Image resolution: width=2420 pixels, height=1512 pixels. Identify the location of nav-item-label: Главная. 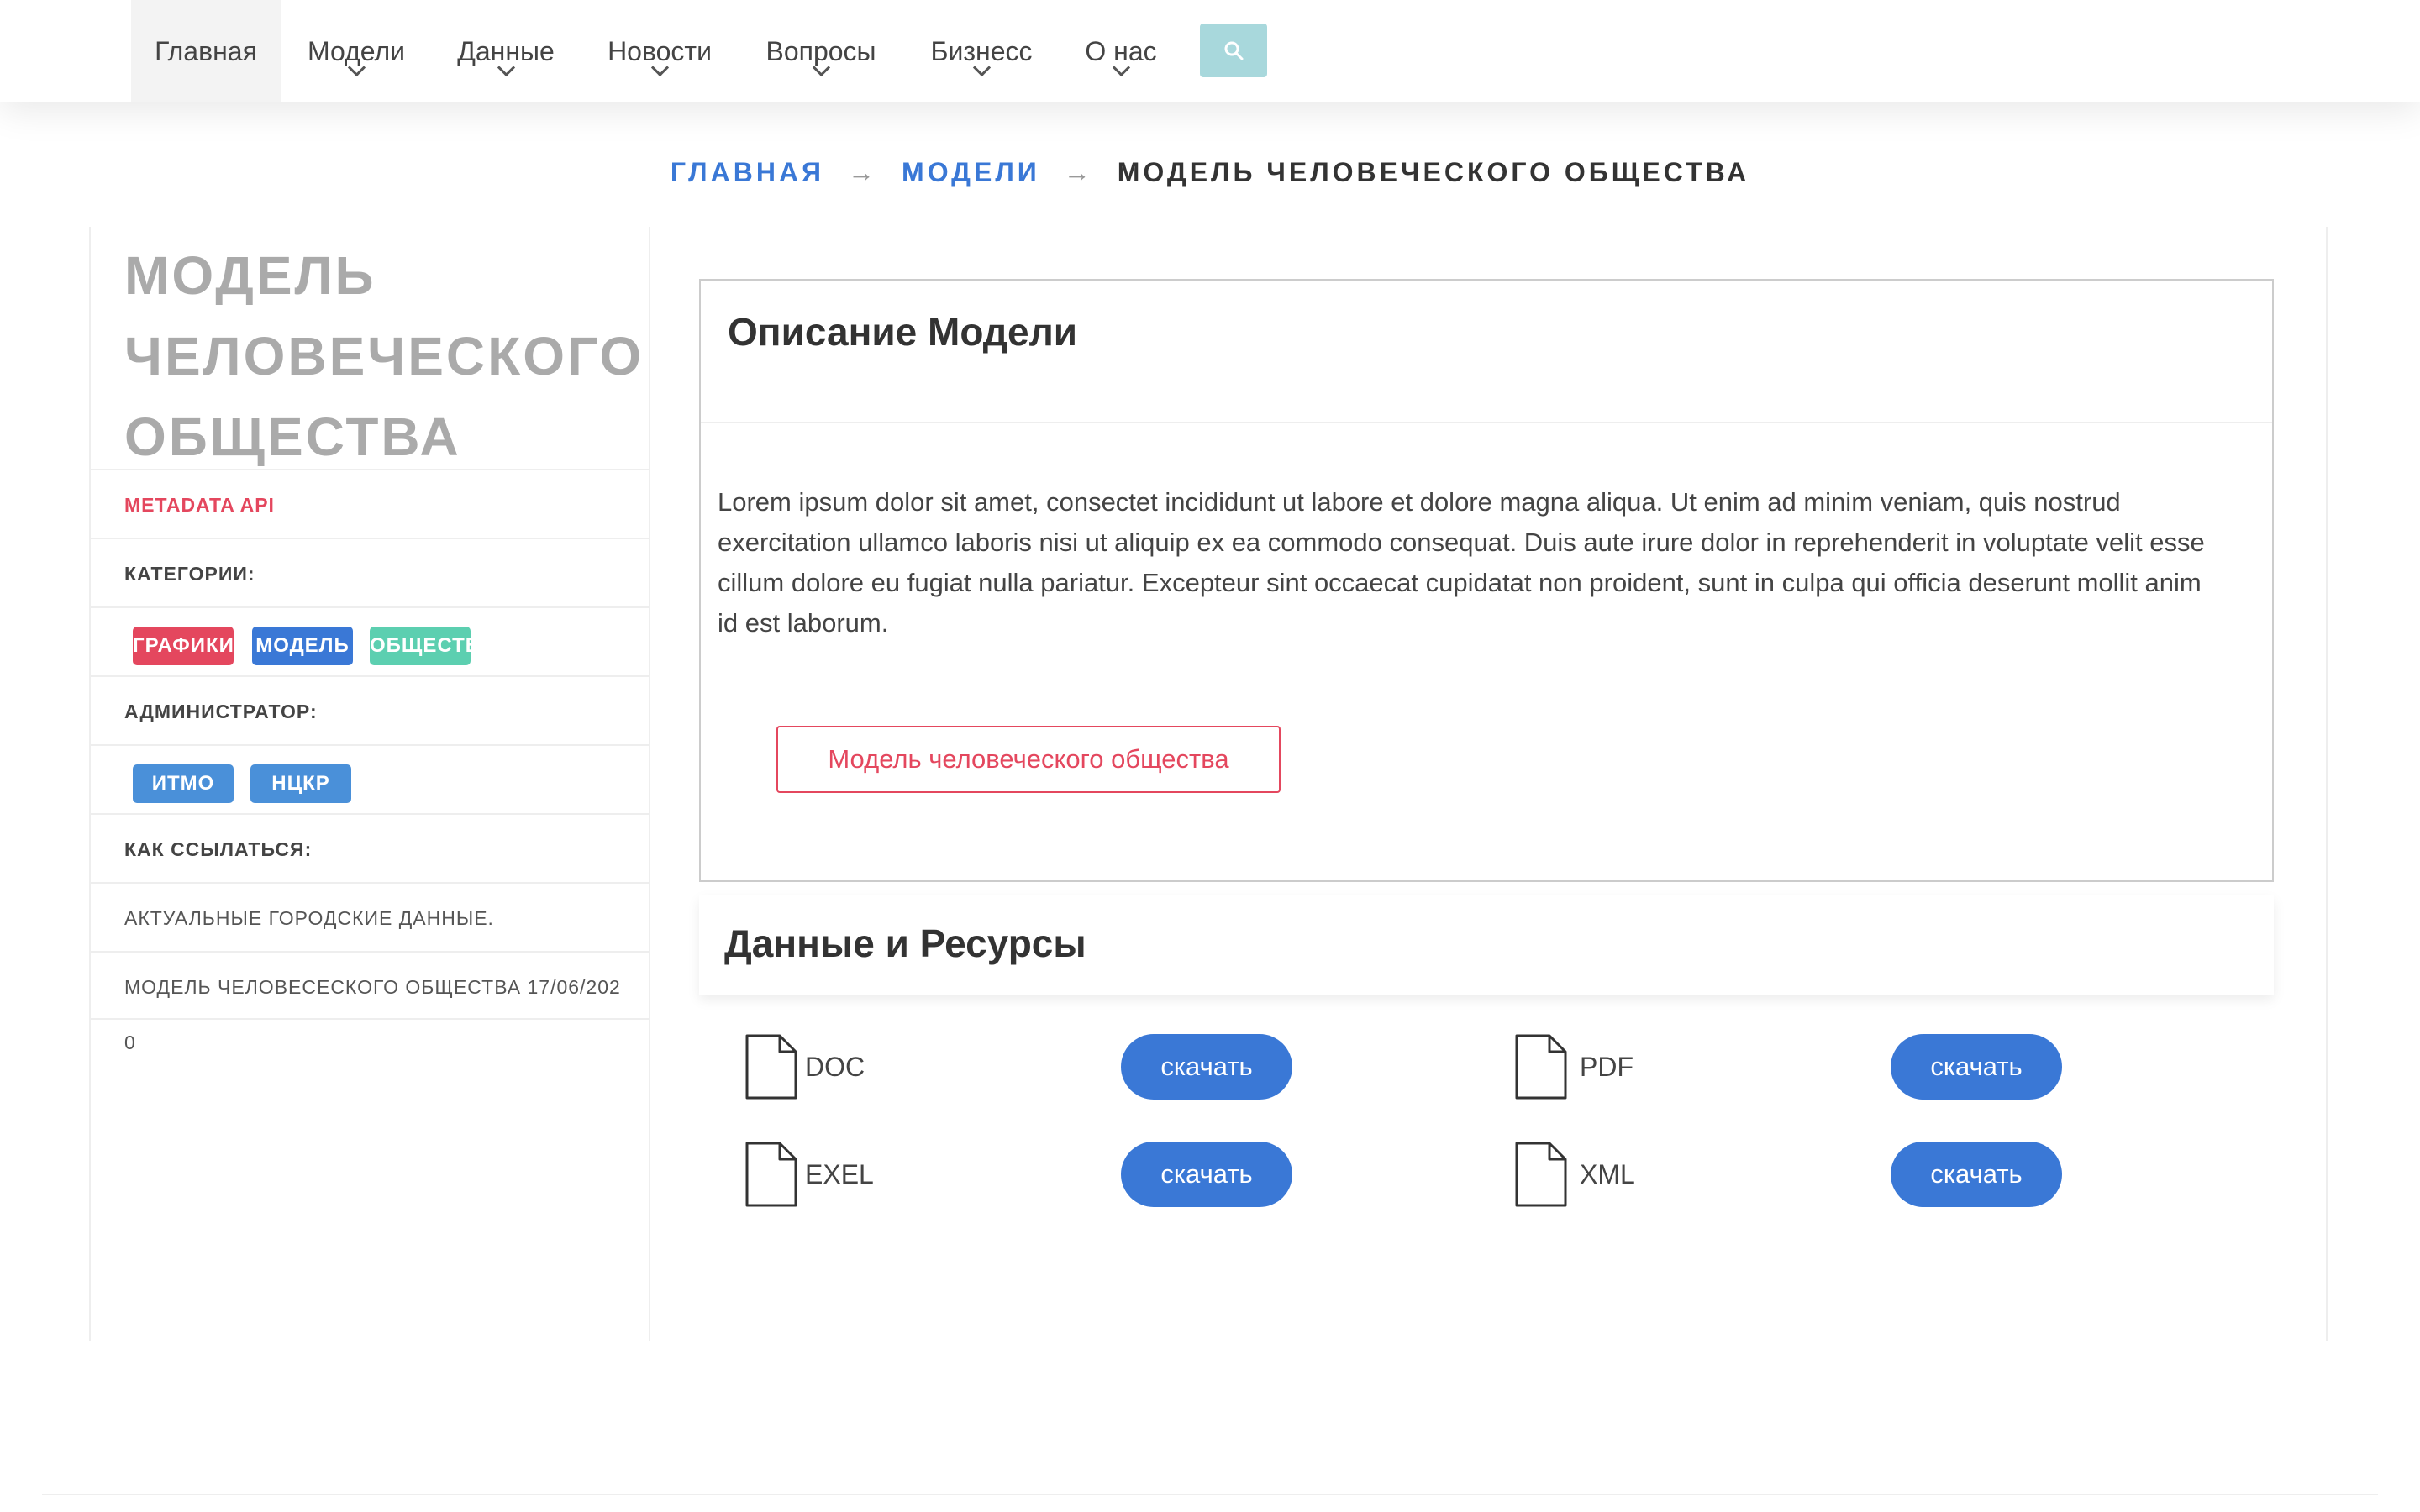
(206, 51).